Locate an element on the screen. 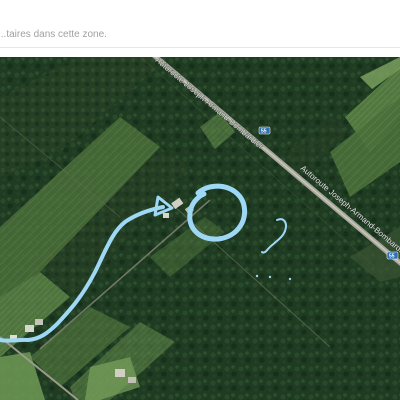 This screenshot has width=400, height=400. comment-bar is located at coordinates (200, 24).